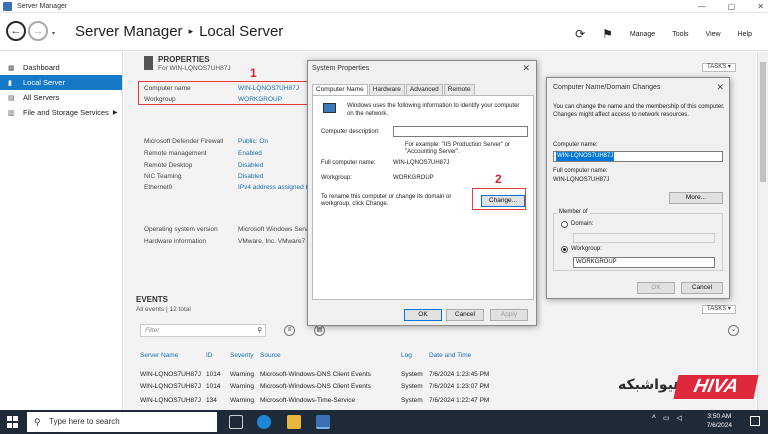 This screenshot has width=768, height=434. What do you see at coordinates (348, 163) in the screenshot?
I see `full-name-label: Full computer name:` at bounding box center [348, 163].